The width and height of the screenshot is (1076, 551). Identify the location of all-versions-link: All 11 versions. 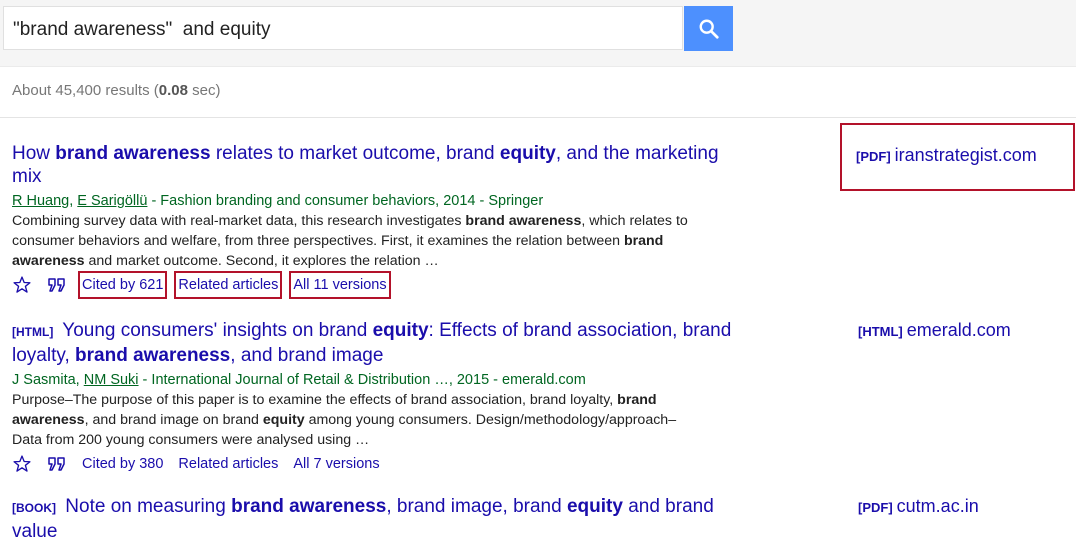
(340, 285).